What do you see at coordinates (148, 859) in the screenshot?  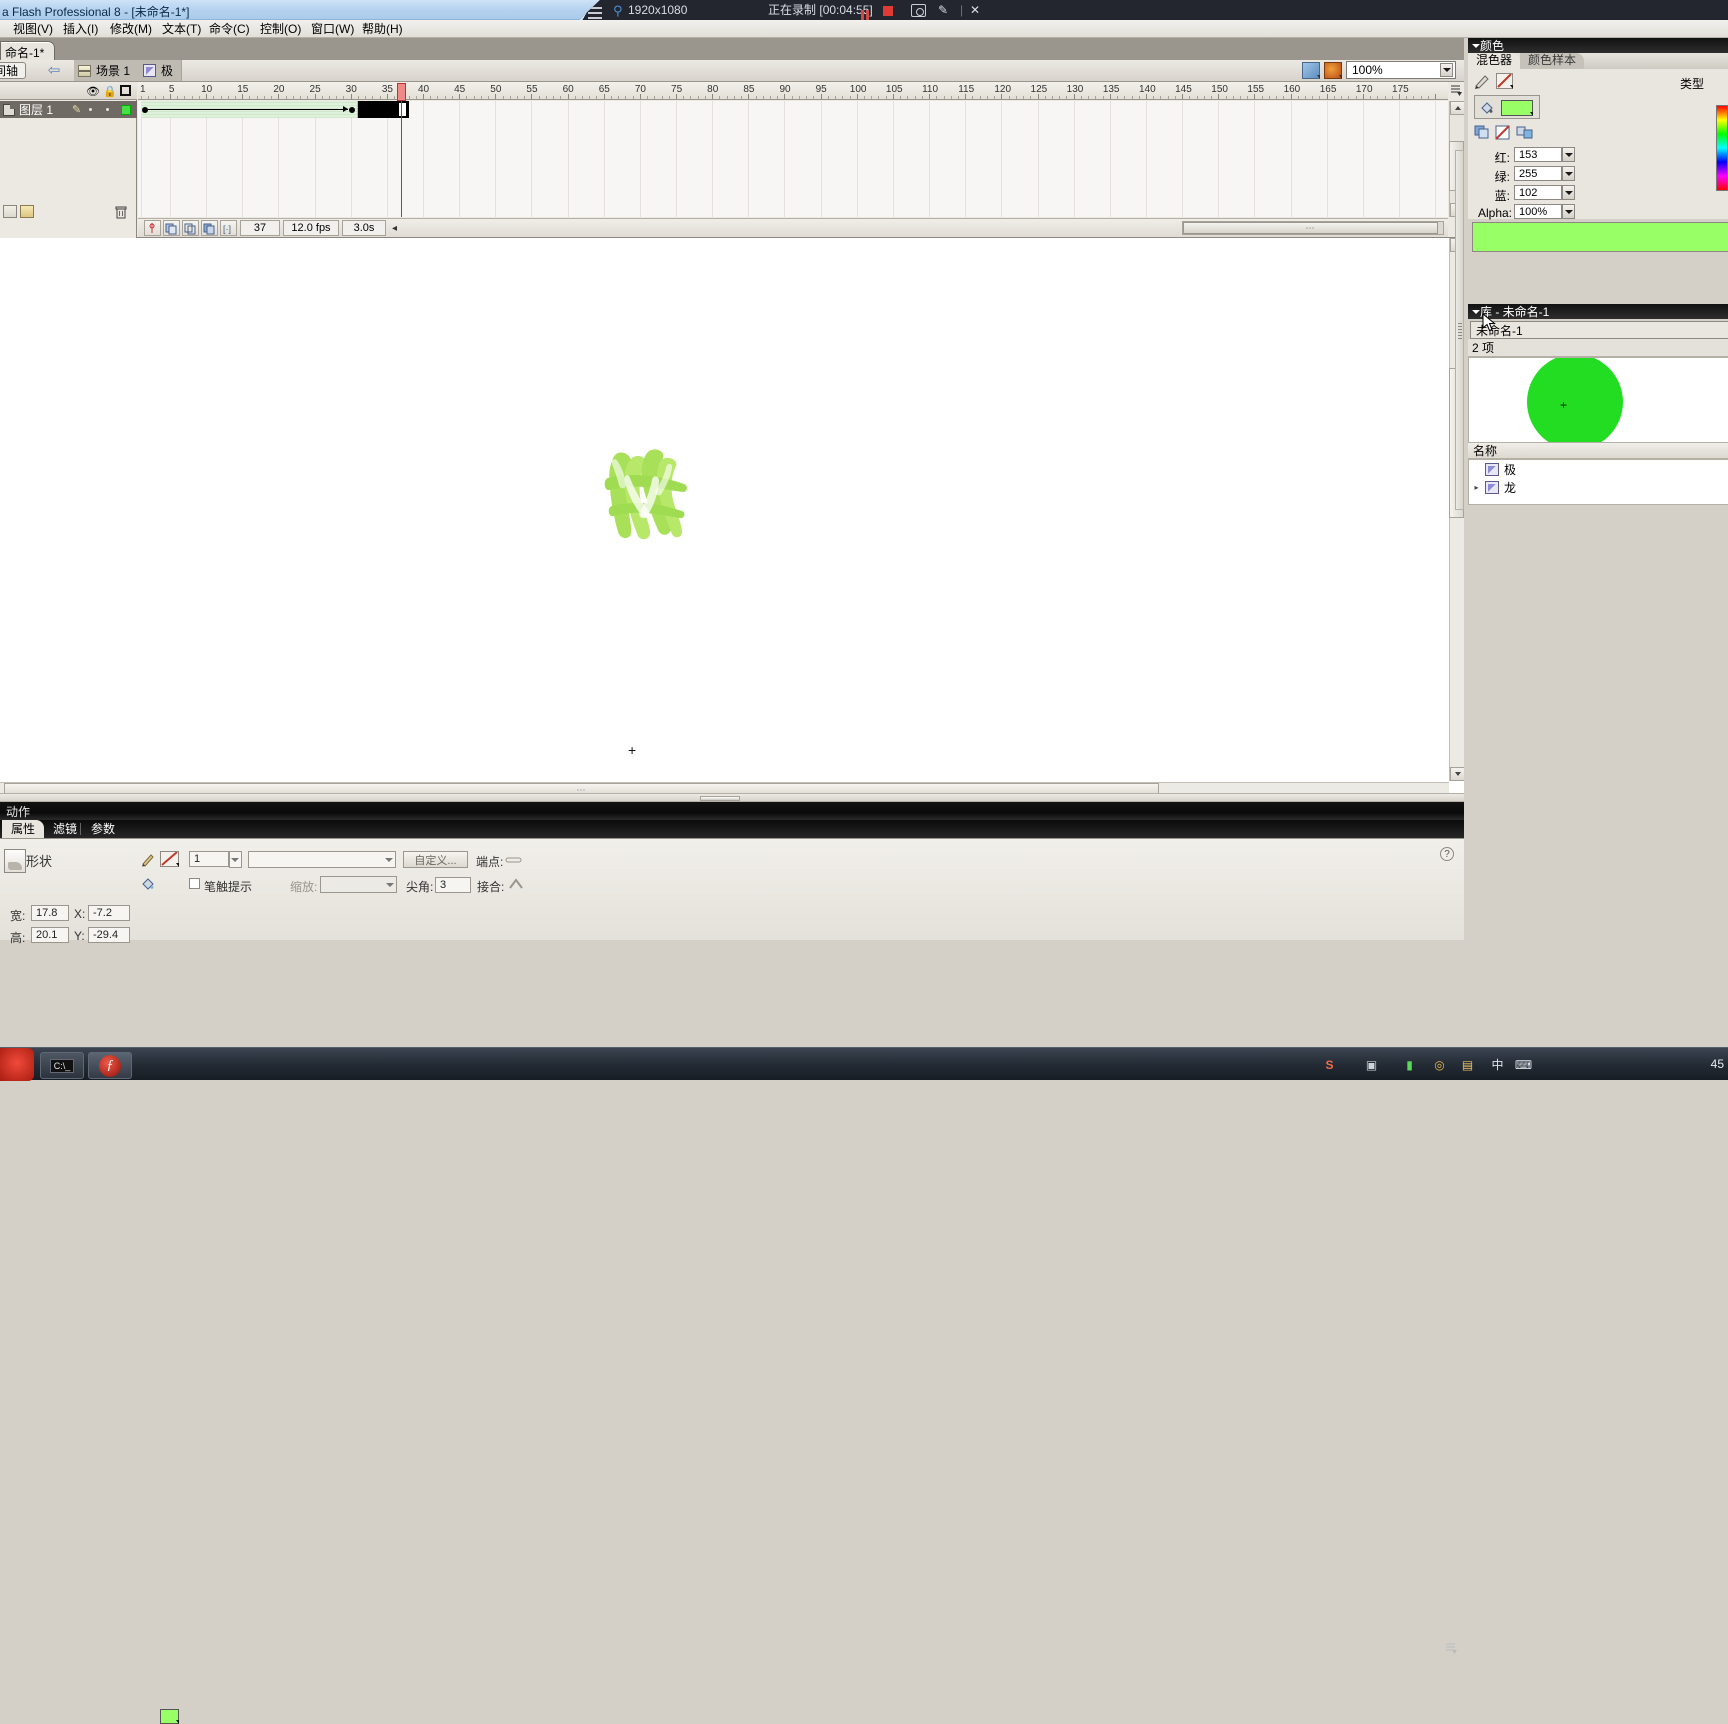 I see `pencil-stroke-icon` at bounding box center [148, 859].